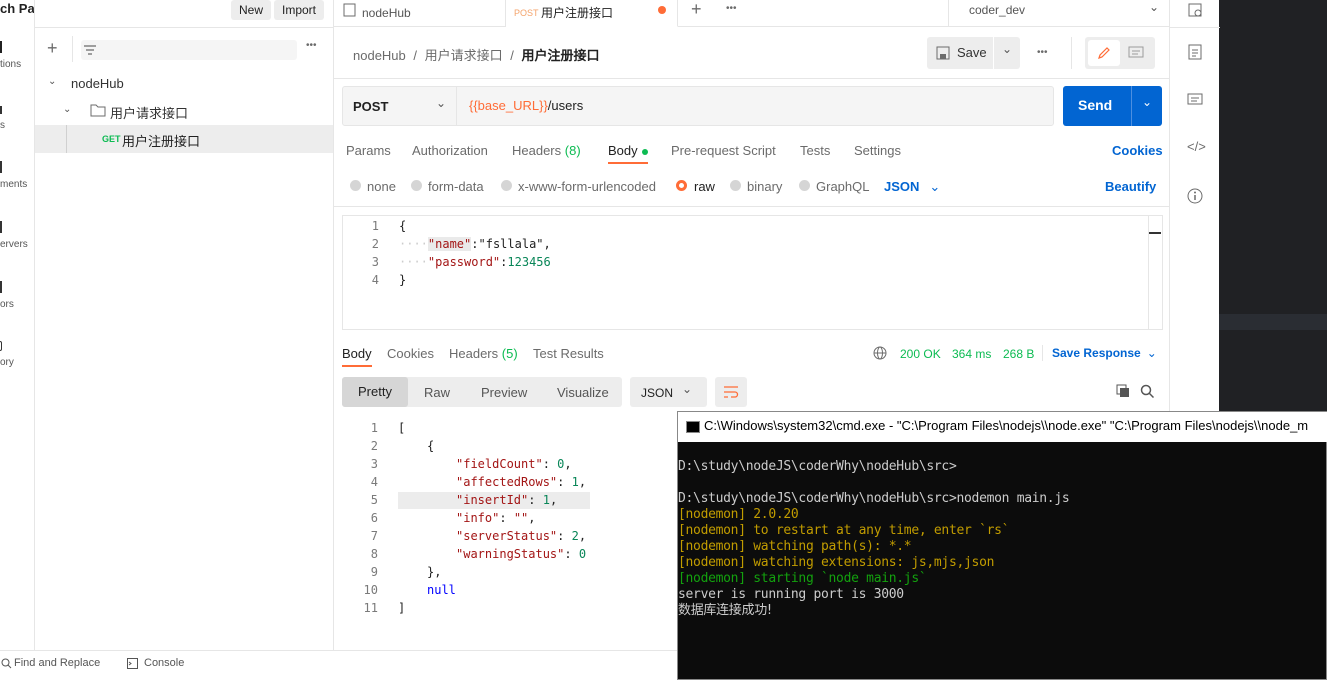  Describe the element at coordinates (815, 150) in the screenshot. I see `tab-tests: Tests` at that location.